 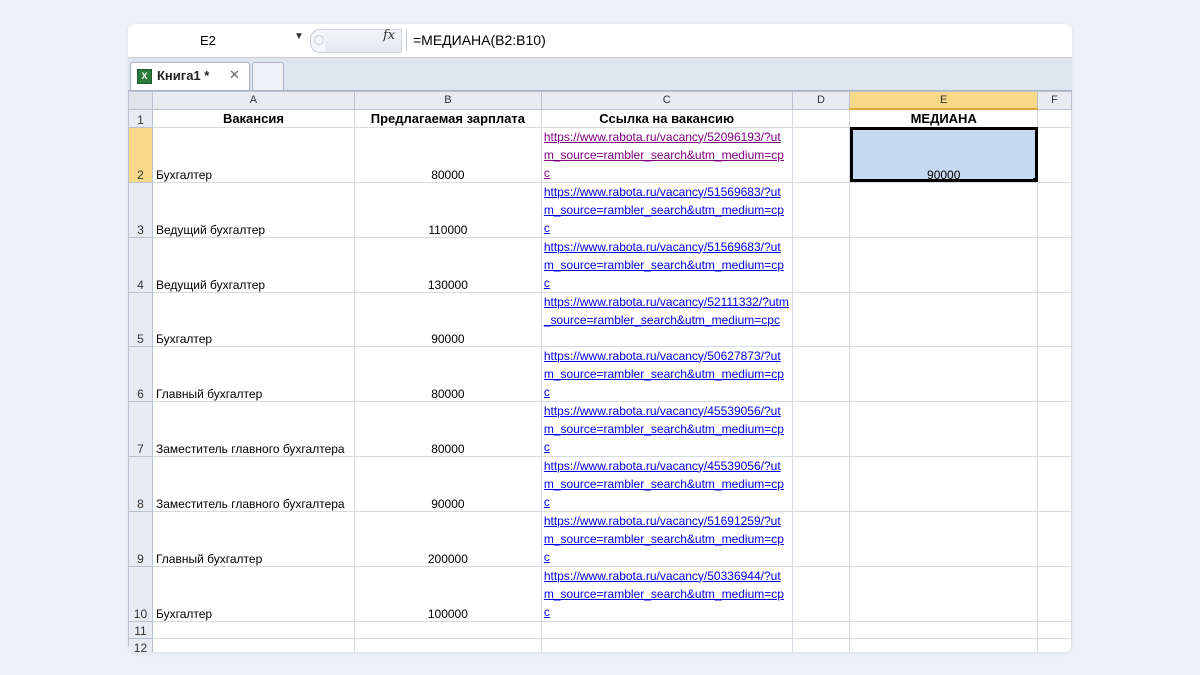 What do you see at coordinates (318, 41) in the screenshot?
I see `formula-bar-resize-handle` at bounding box center [318, 41].